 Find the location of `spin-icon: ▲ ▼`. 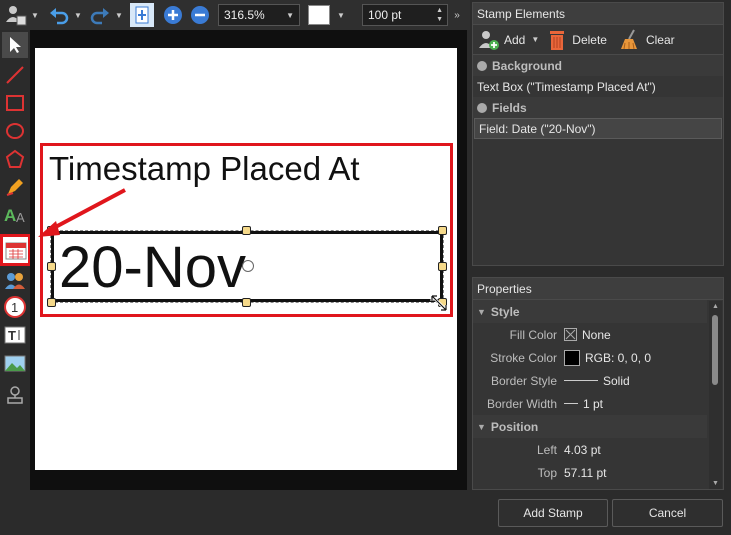

spin-icon: ▲ ▼ is located at coordinates (439, 15).